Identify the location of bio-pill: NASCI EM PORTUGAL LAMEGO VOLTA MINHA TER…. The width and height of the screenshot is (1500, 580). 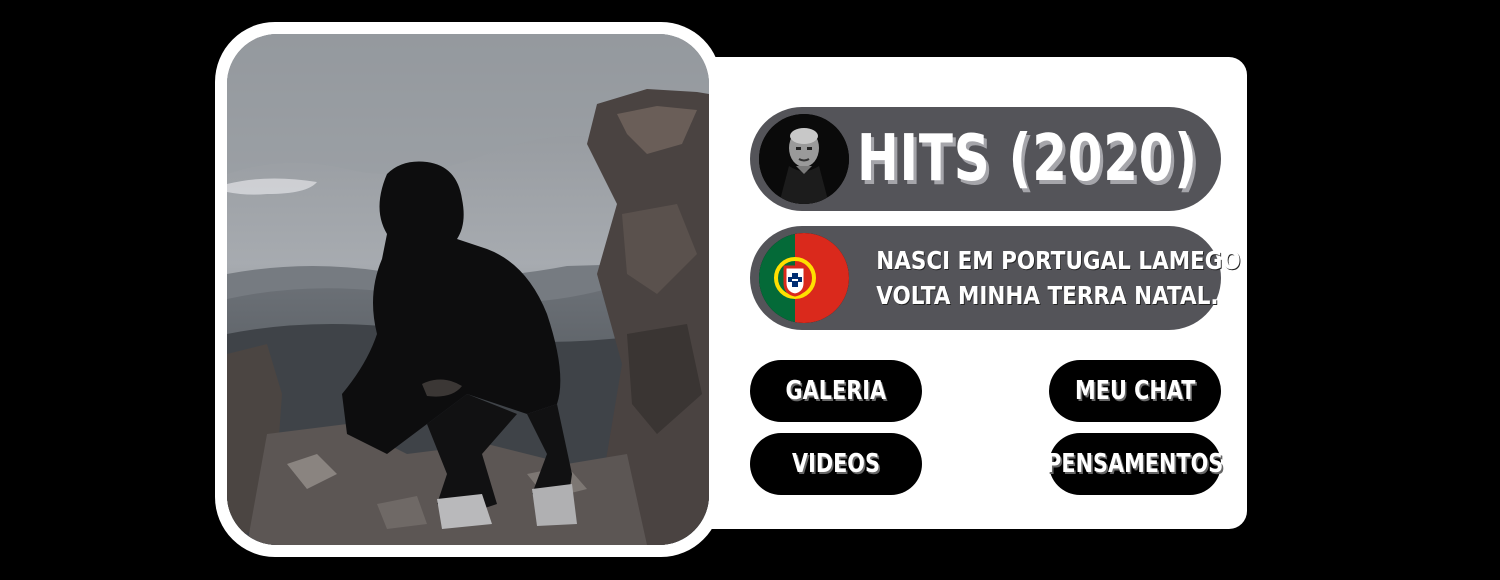
(995, 278).